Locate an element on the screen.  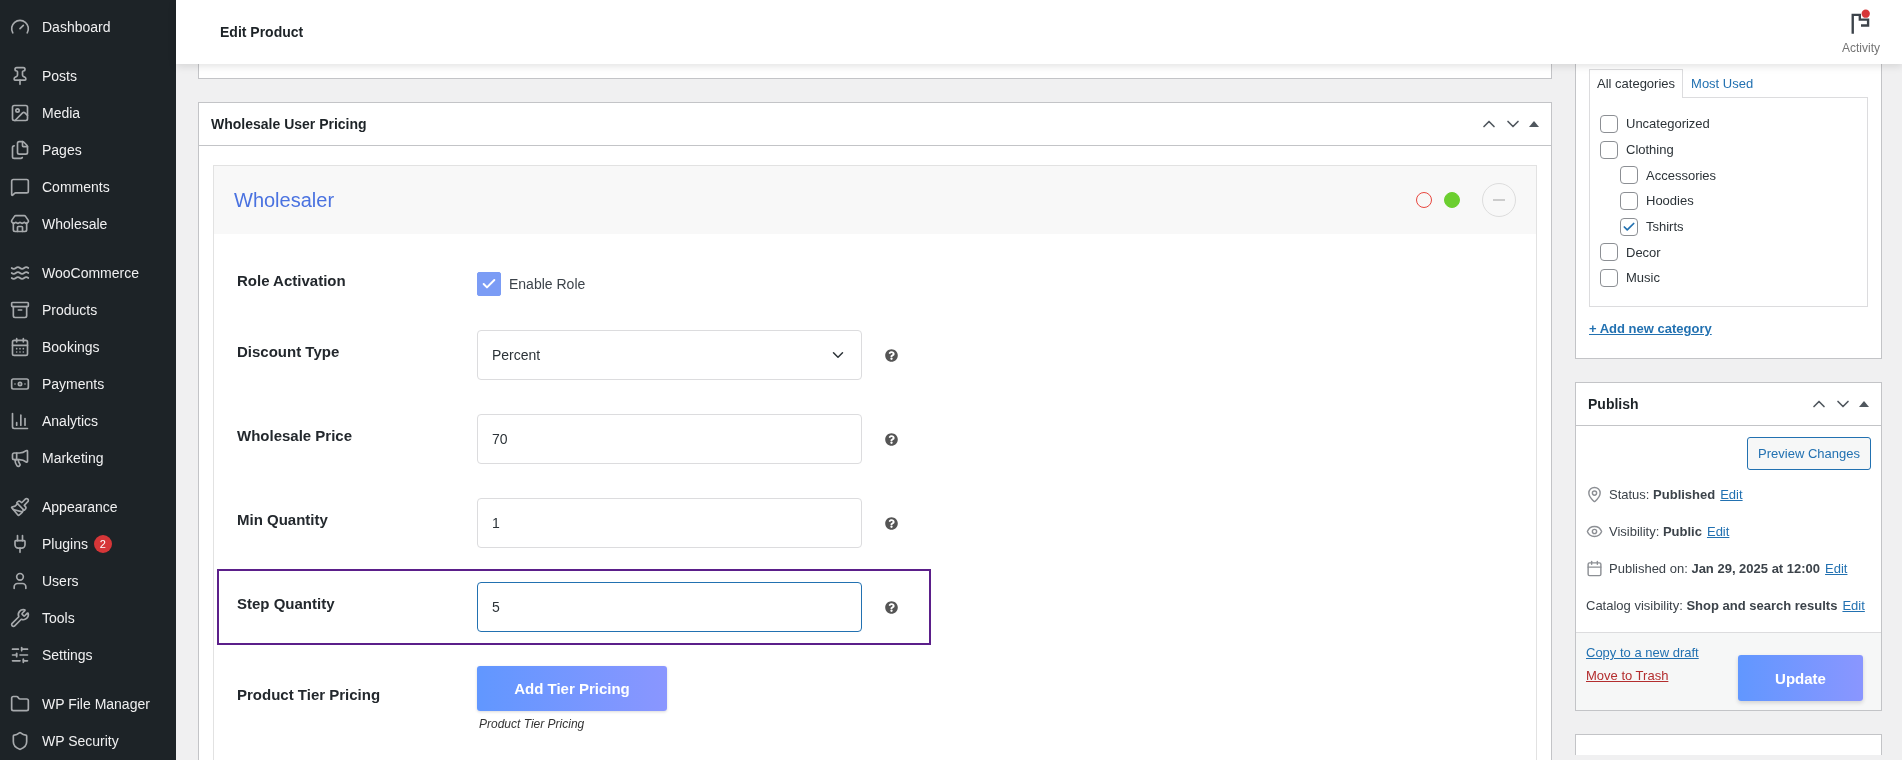
meta-text: Catalog visibility: Shop and search results is located at coordinates (1712, 605).